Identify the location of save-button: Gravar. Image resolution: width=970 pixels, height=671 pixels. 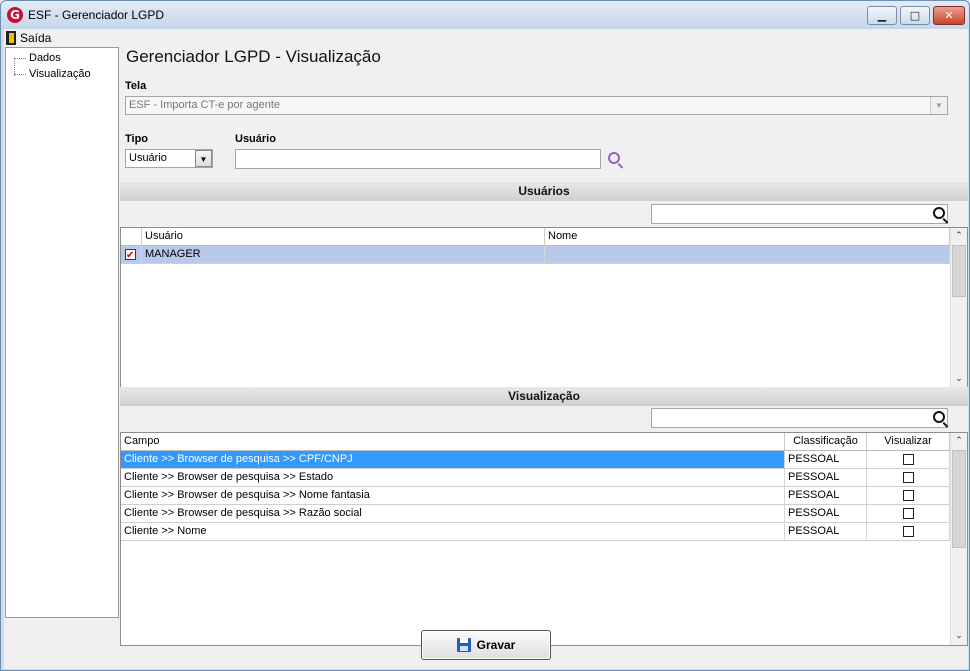
(486, 645).